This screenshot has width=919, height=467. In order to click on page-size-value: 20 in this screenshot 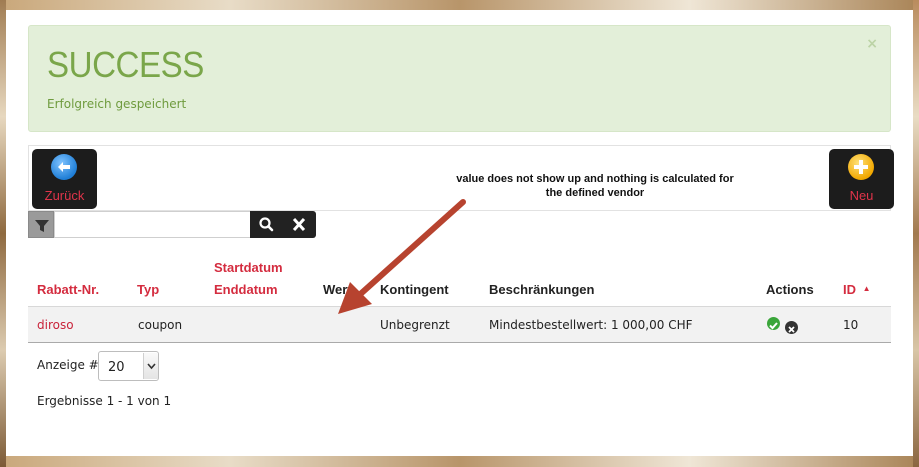, I will do `click(116, 367)`.